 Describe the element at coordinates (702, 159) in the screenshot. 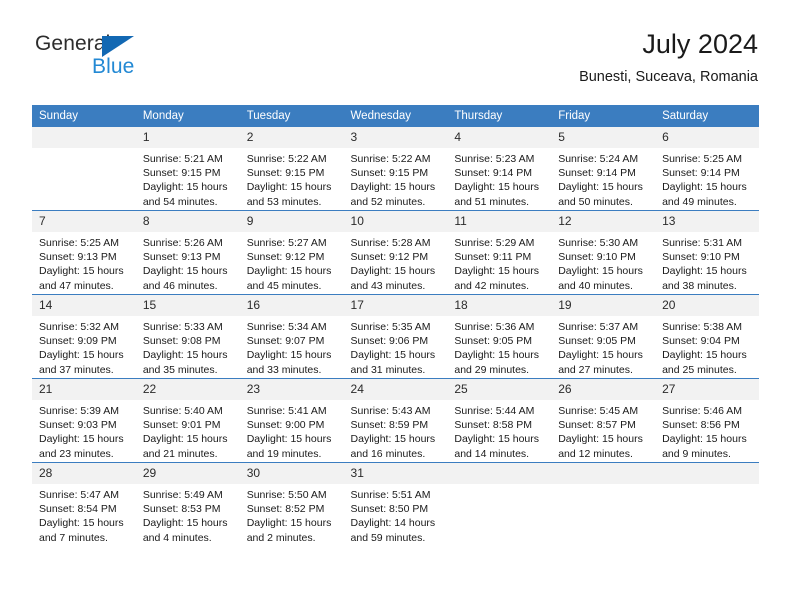

I see `sunrise-text: Sunrise: 5:25 AM` at that location.